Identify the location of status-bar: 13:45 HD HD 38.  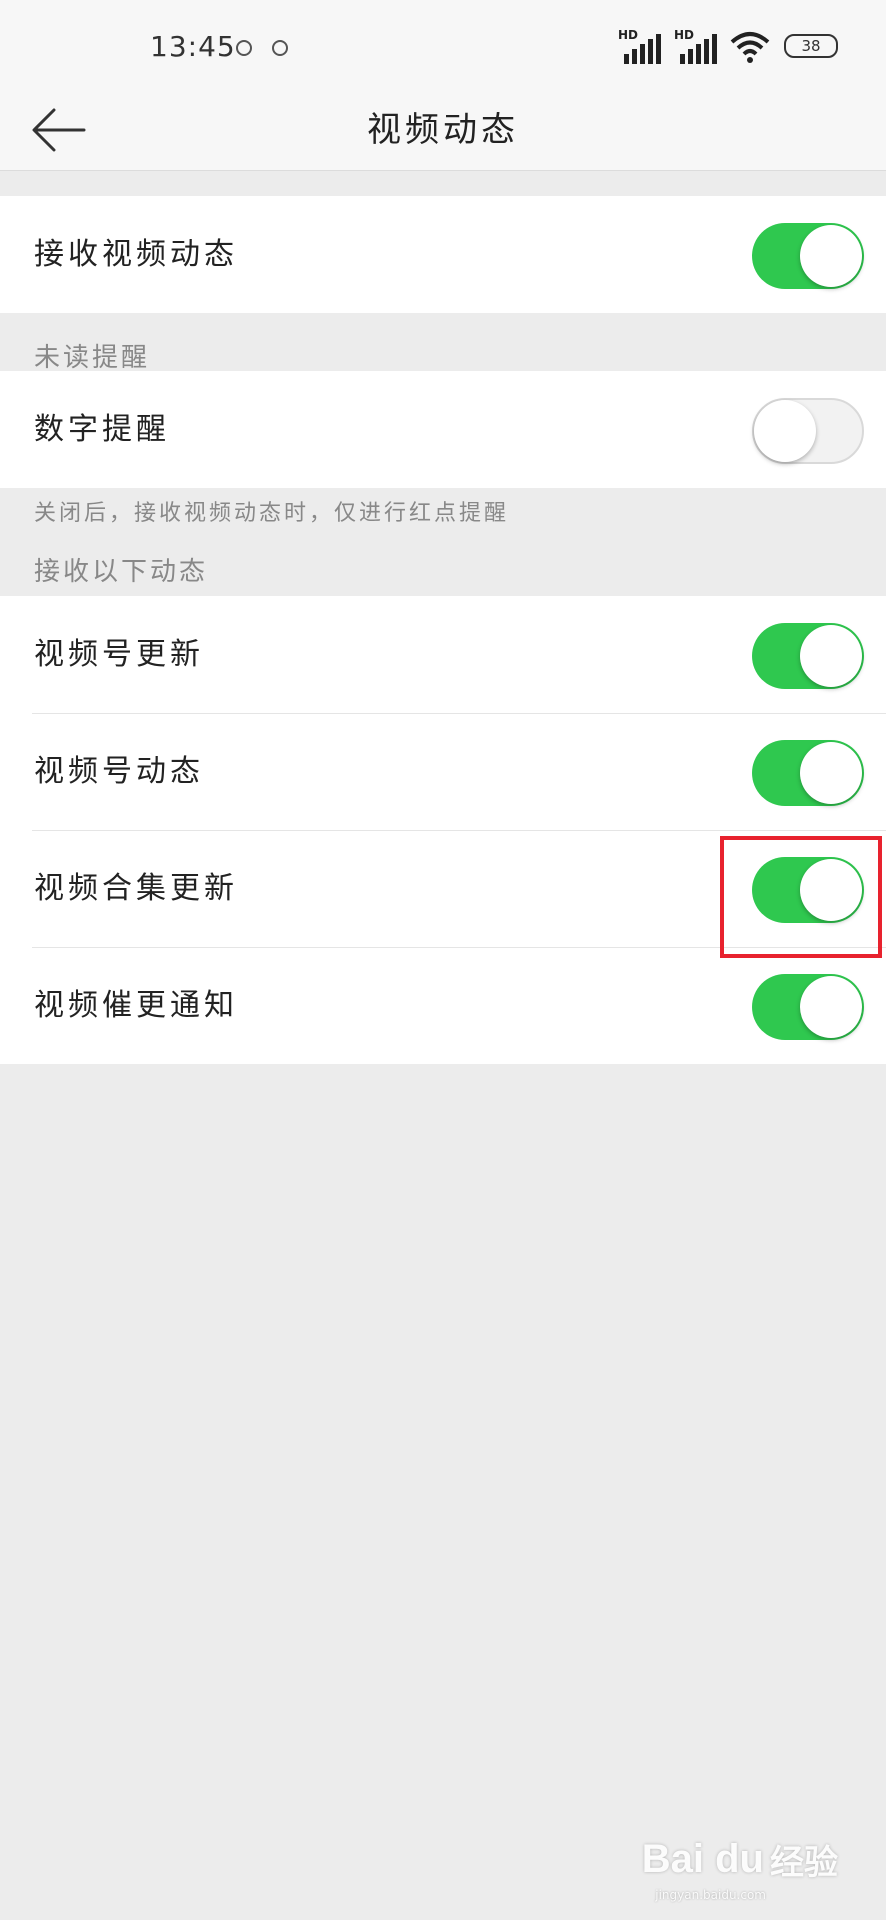
(443, 46).